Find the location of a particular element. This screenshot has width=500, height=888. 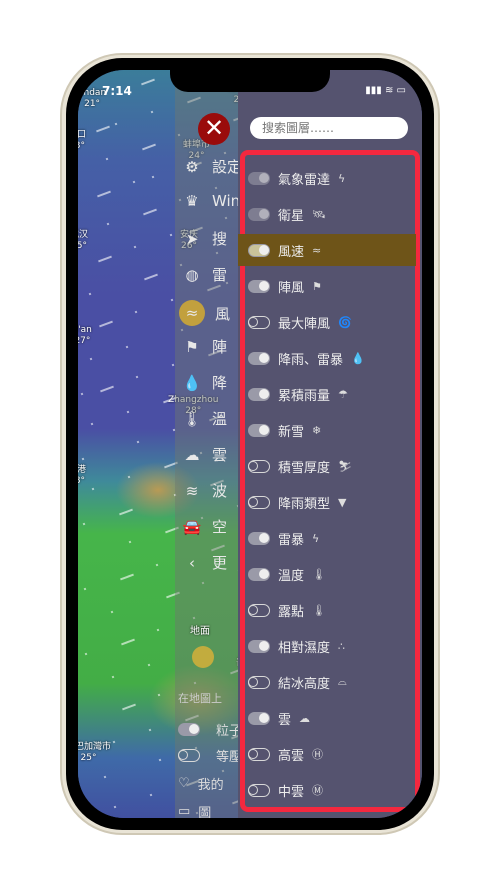

menu-item-label: 空 is located at coordinates (220, 527).